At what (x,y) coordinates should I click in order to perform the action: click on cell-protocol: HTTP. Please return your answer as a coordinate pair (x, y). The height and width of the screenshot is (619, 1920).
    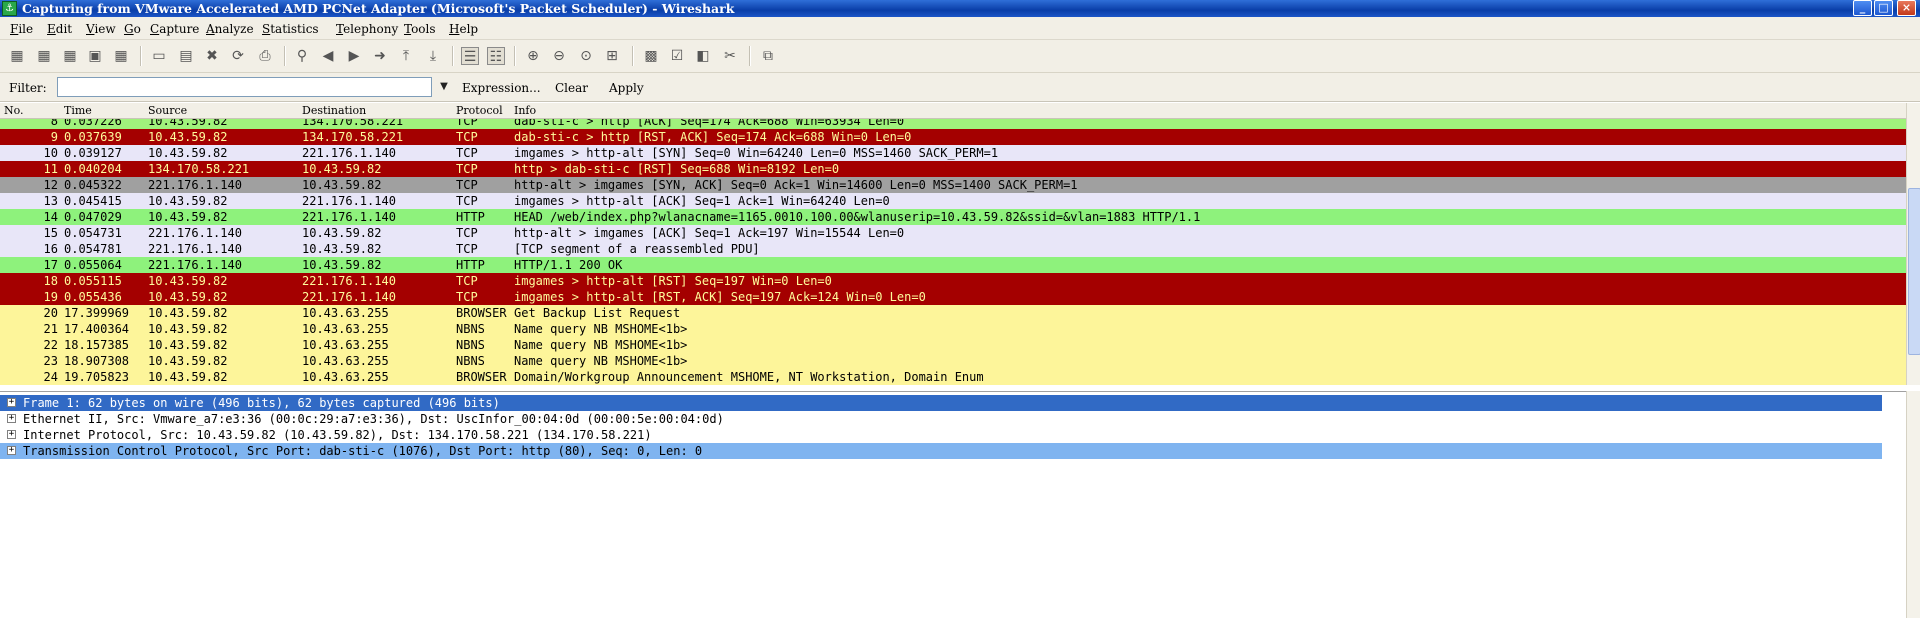
    Looking at the image, I should click on (470, 217).